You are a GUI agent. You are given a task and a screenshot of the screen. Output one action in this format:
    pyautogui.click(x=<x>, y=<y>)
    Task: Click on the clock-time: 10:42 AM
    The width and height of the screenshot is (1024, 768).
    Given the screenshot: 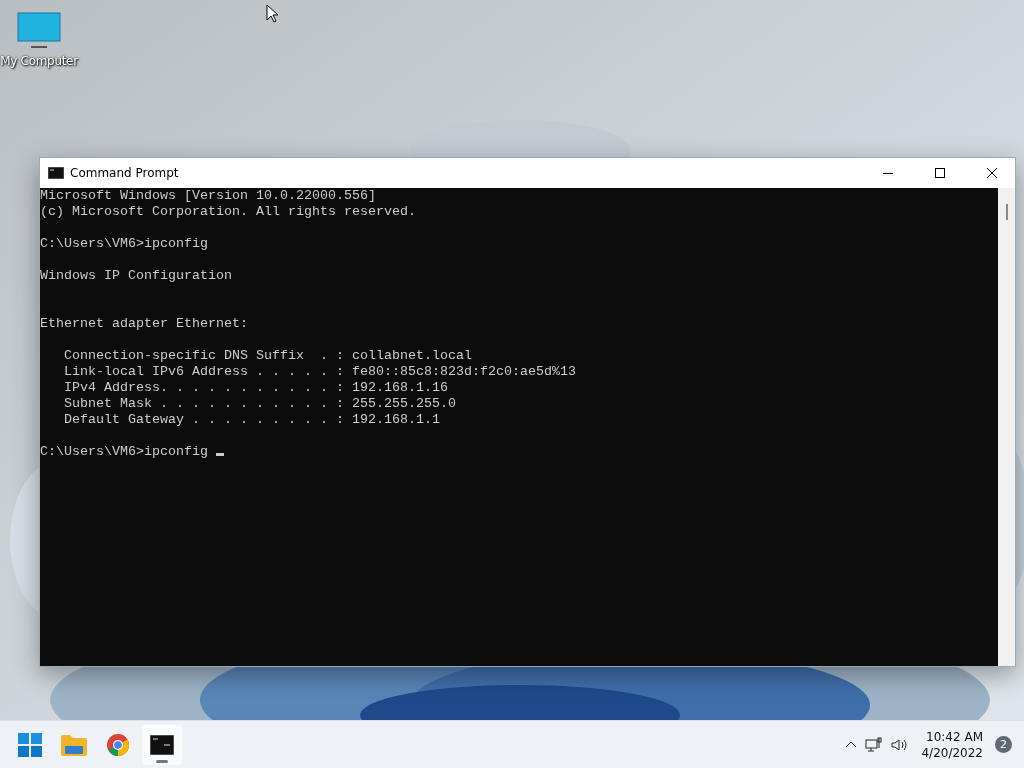 What is the action you would take?
    pyautogui.click(x=954, y=736)
    